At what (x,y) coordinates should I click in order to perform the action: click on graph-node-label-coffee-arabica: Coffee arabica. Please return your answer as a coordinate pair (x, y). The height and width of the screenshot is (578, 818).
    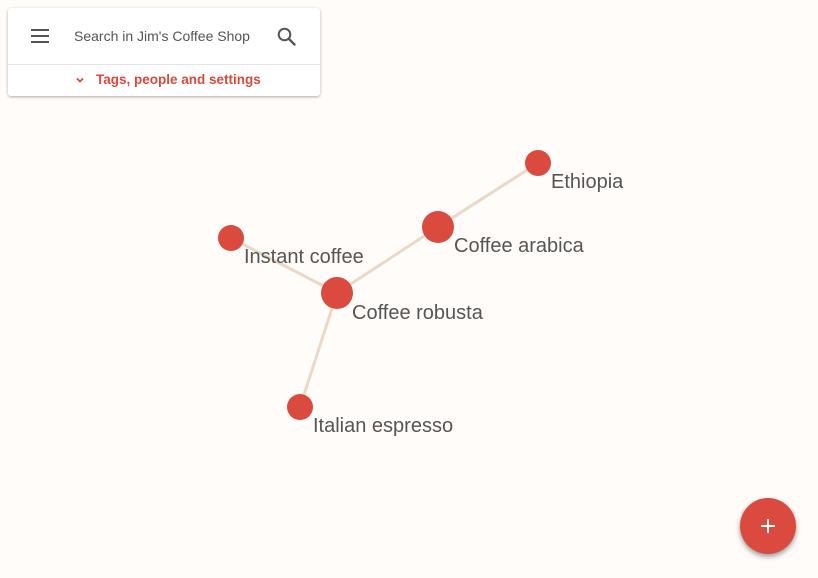
    Looking at the image, I should click on (519, 246).